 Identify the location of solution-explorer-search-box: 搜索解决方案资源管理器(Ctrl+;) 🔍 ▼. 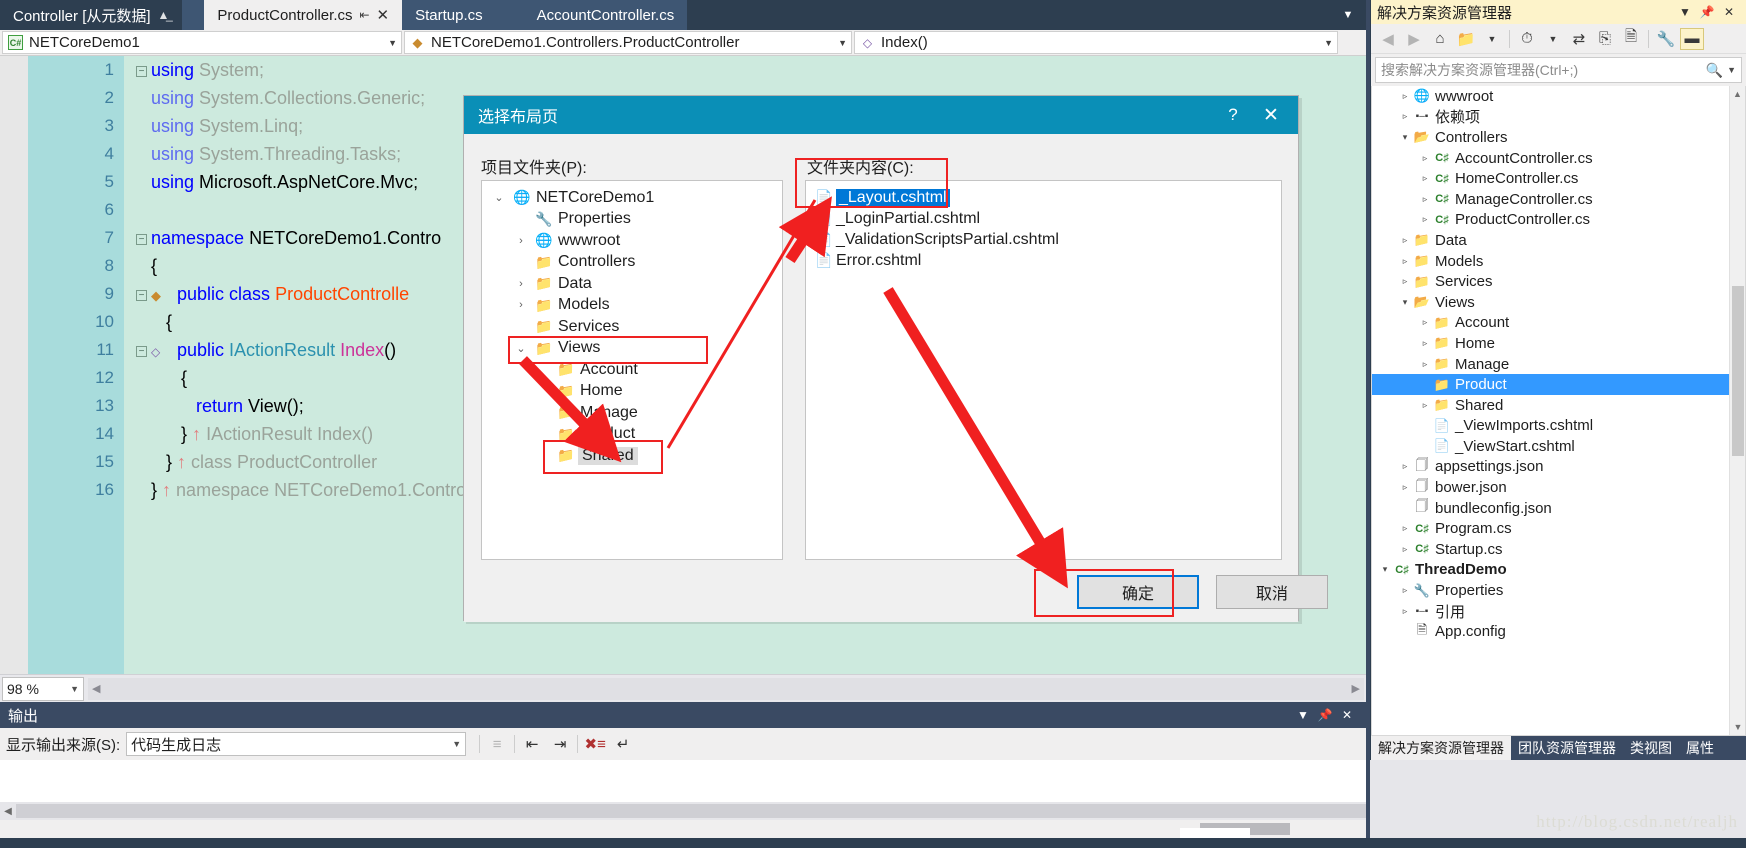
(1558, 70).